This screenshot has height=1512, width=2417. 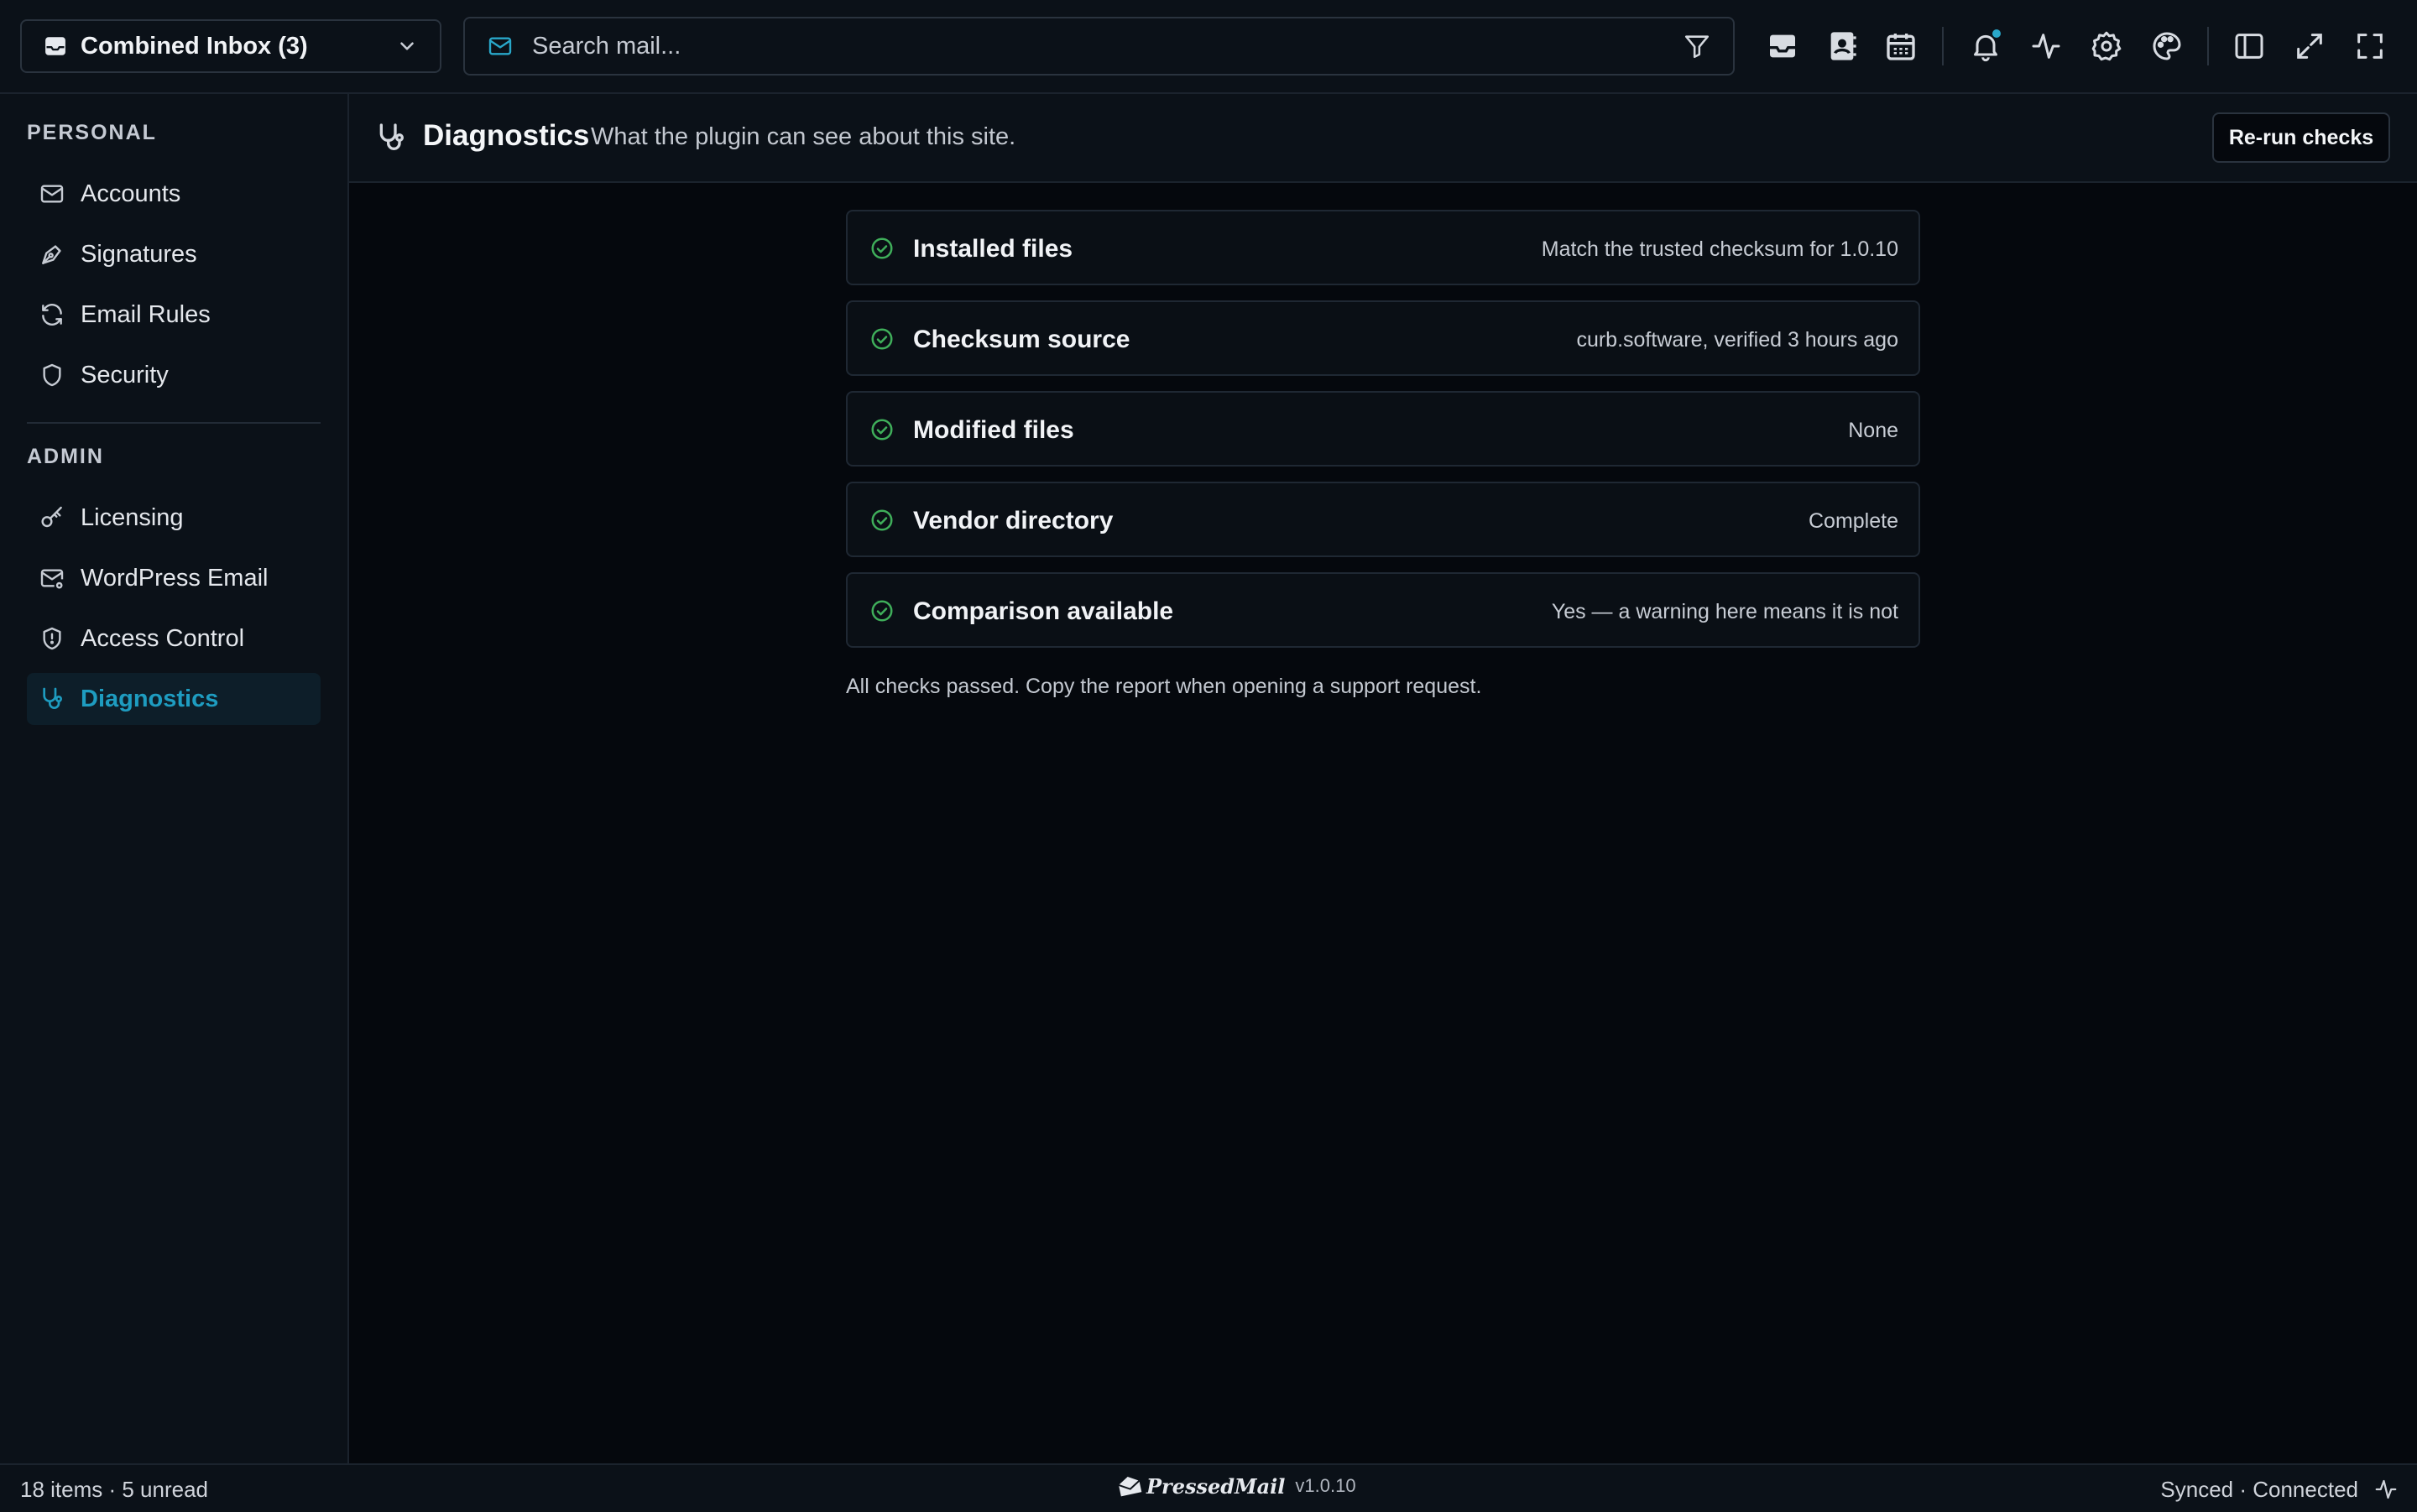 I want to click on sidebar-item-access-control: Access Control, so click(x=174, y=639).